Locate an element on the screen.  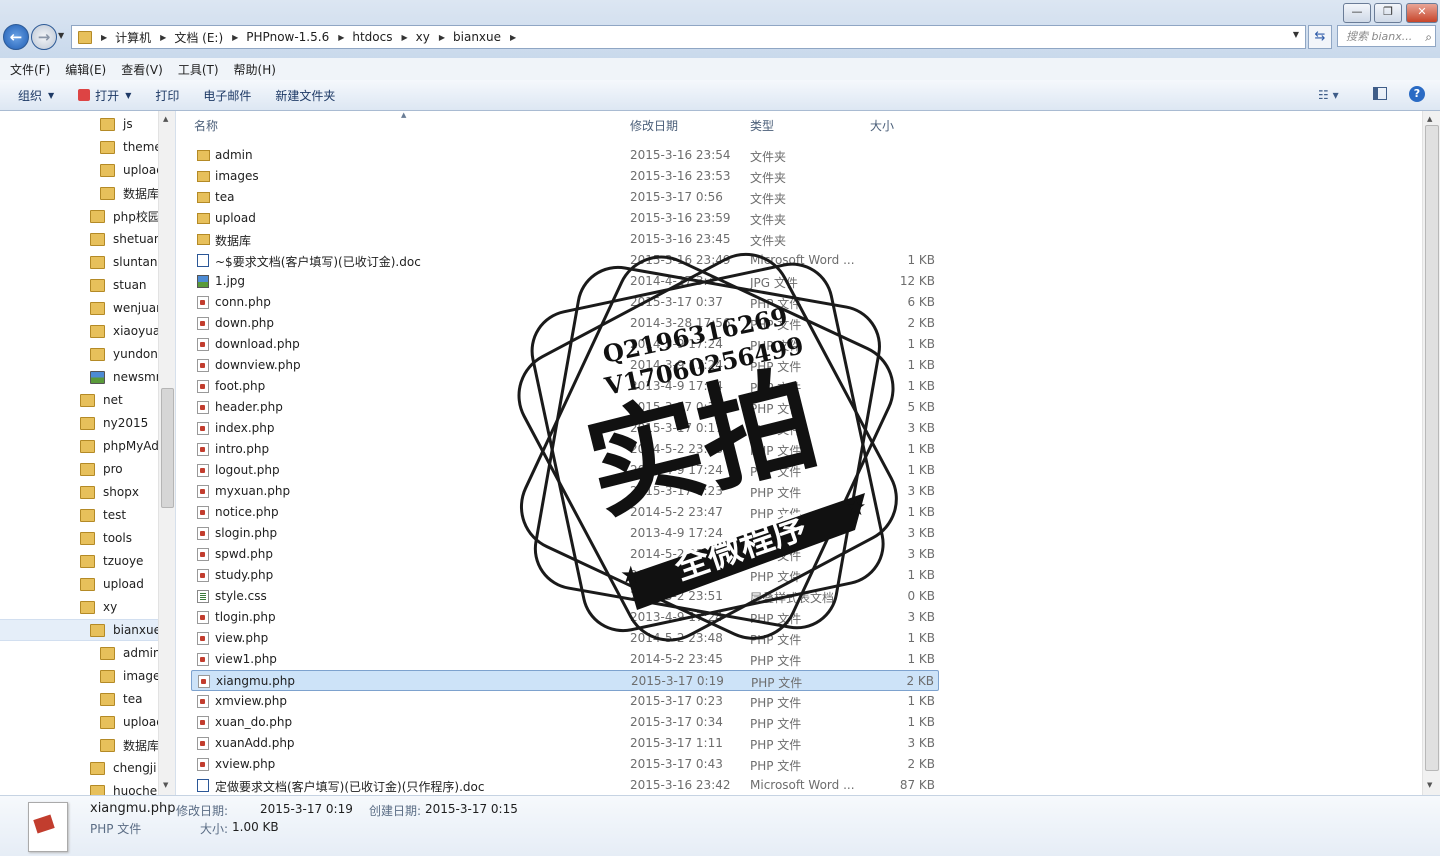
nav-tree-item: chengji is located at coordinates (123, 768).